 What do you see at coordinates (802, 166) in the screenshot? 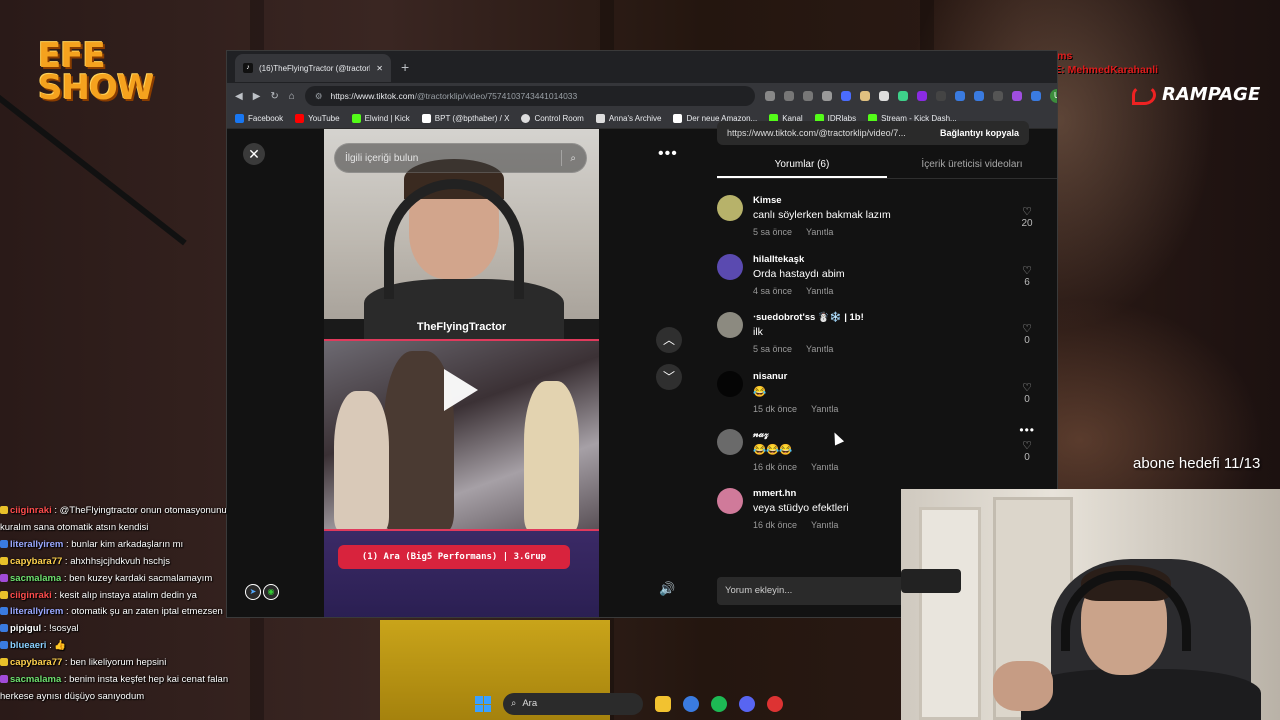
I see `tab-comments: Yorumlar (6)` at bounding box center [802, 166].